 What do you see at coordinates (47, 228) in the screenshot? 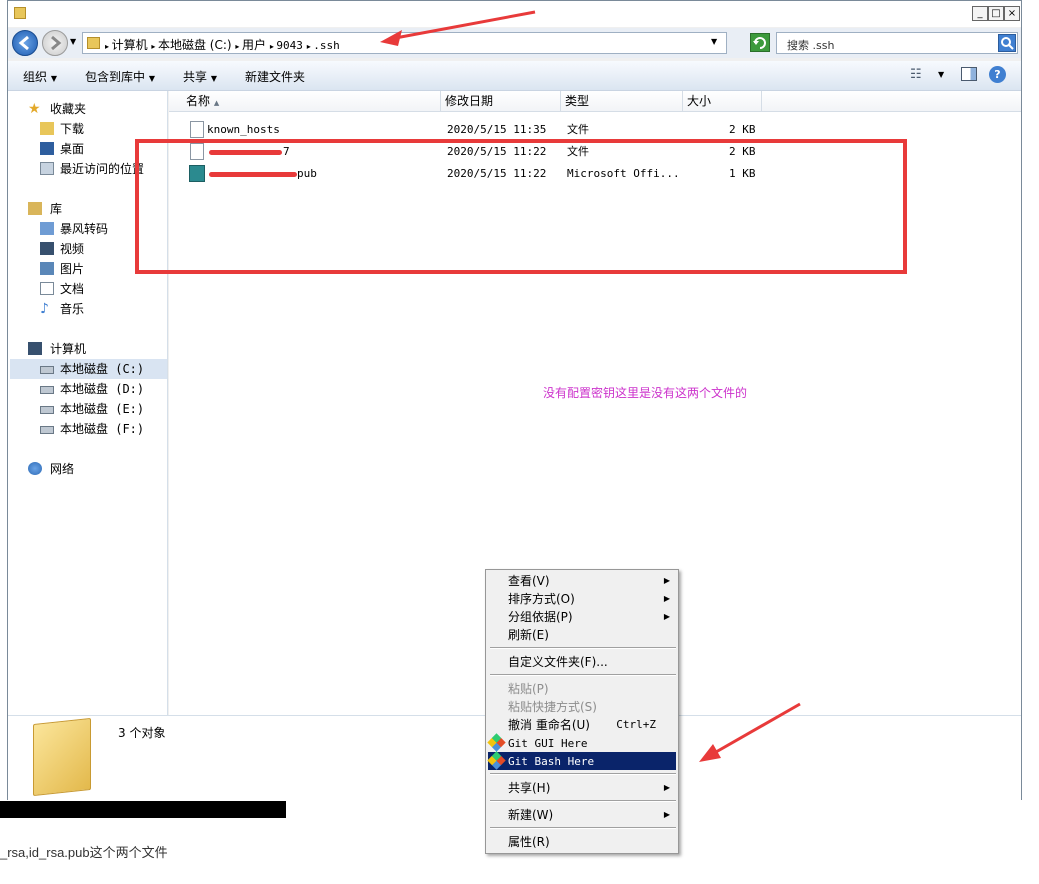
I see `library-folder-icon` at bounding box center [47, 228].